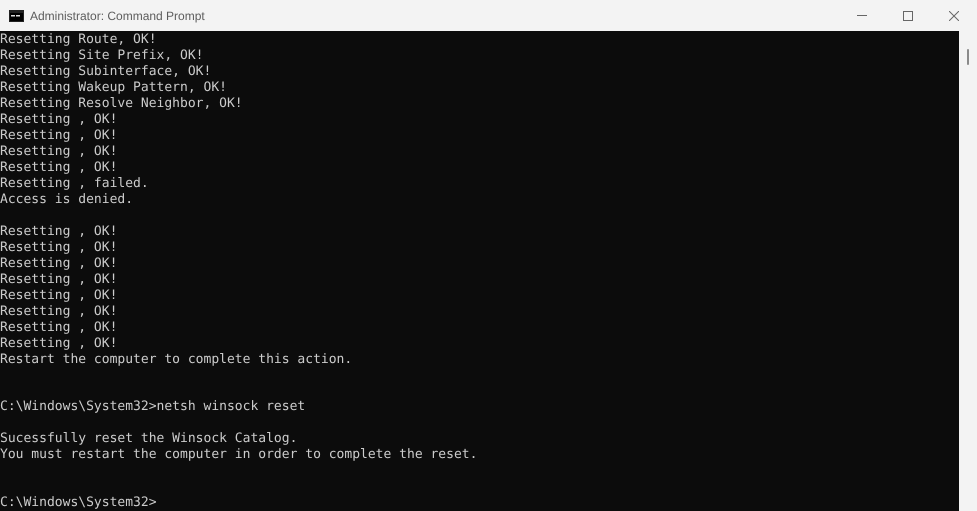 This screenshot has width=977, height=511. Describe the element at coordinates (16, 16) in the screenshot. I see `console-icon` at that location.